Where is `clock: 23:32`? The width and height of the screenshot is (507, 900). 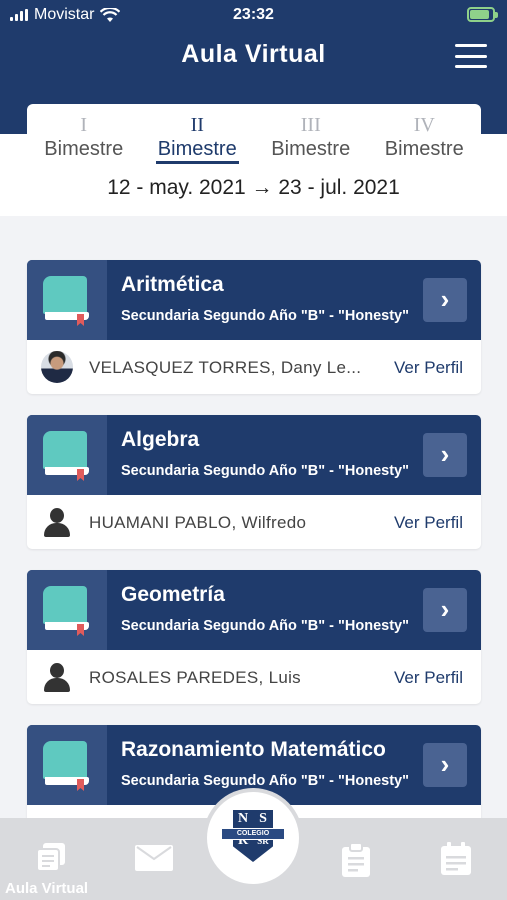 clock: 23:32 is located at coordinates (253, 14).